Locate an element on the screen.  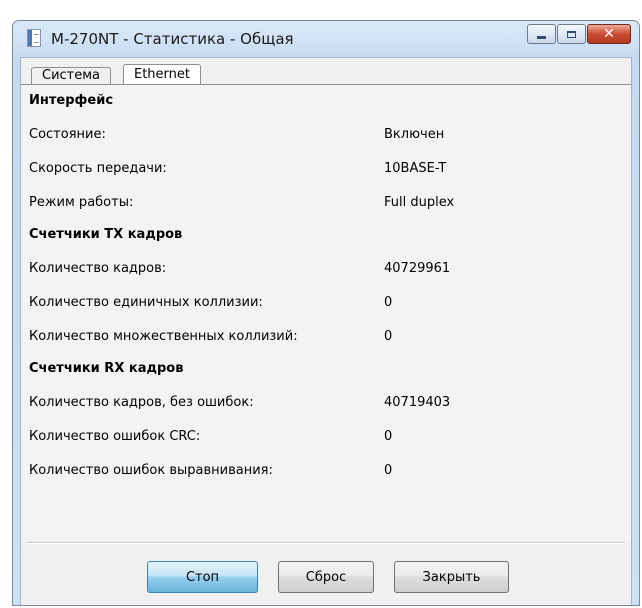
title-bar: M-270NT - Статистика - Общая ✕ is located at coordinates (326, 39).